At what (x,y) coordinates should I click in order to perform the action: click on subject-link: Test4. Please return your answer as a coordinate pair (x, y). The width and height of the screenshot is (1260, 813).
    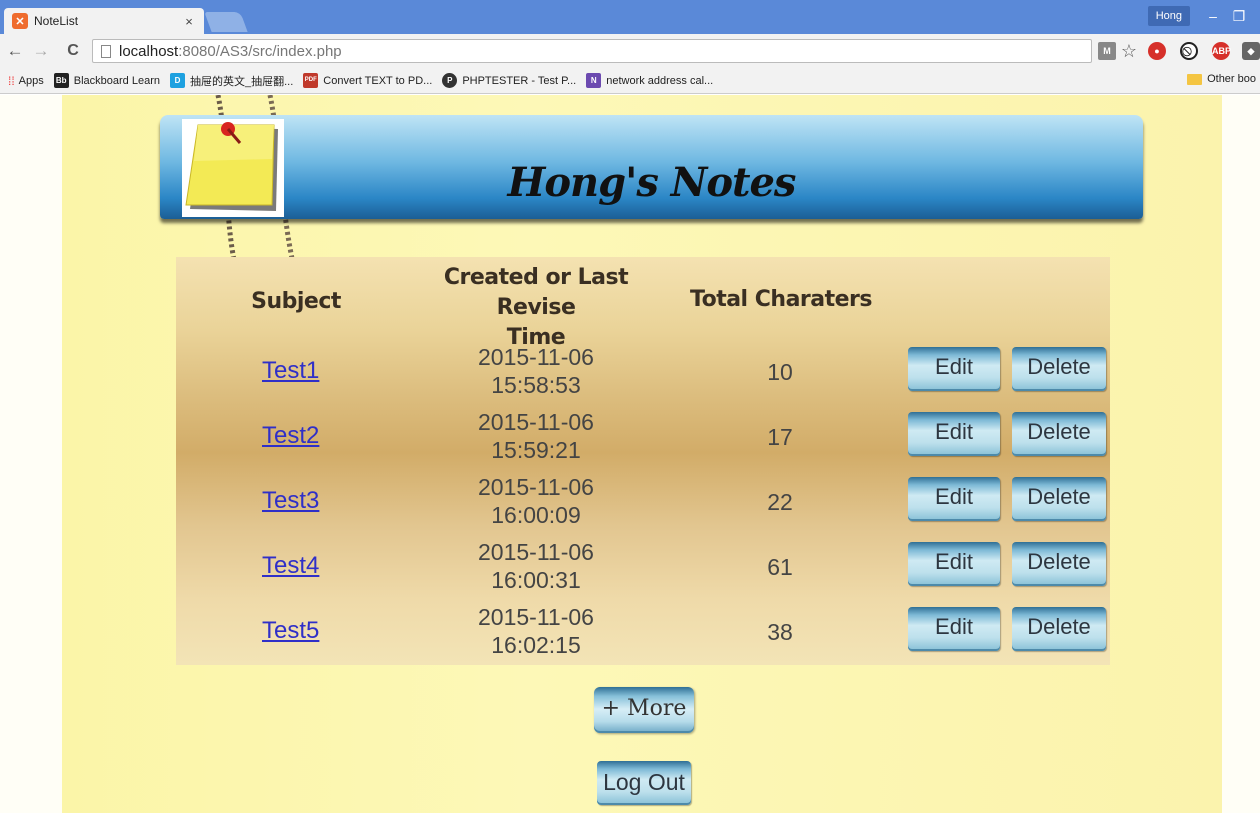
    Looking at the image, I should click on (290, 566).